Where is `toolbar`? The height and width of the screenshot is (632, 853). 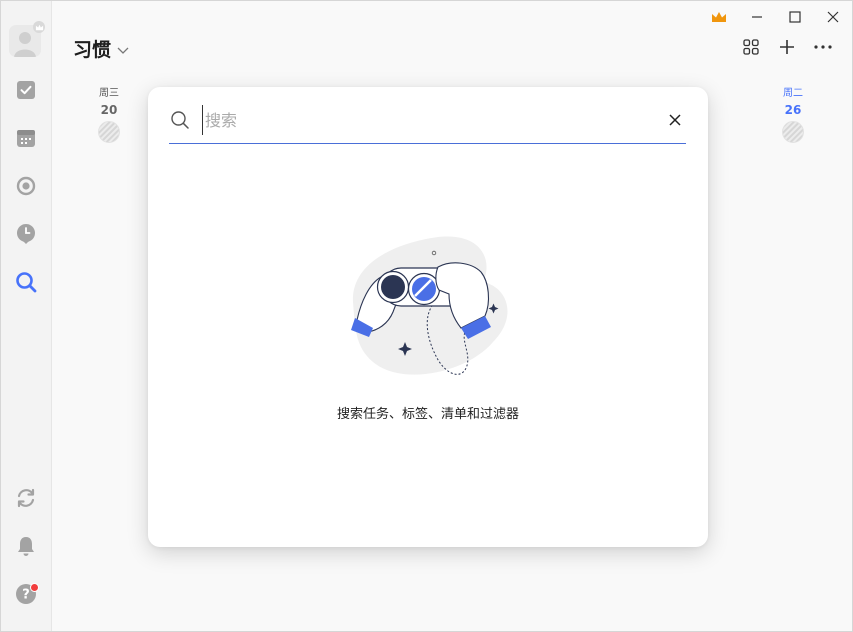 toolbar is located at coordinates (787, 47).